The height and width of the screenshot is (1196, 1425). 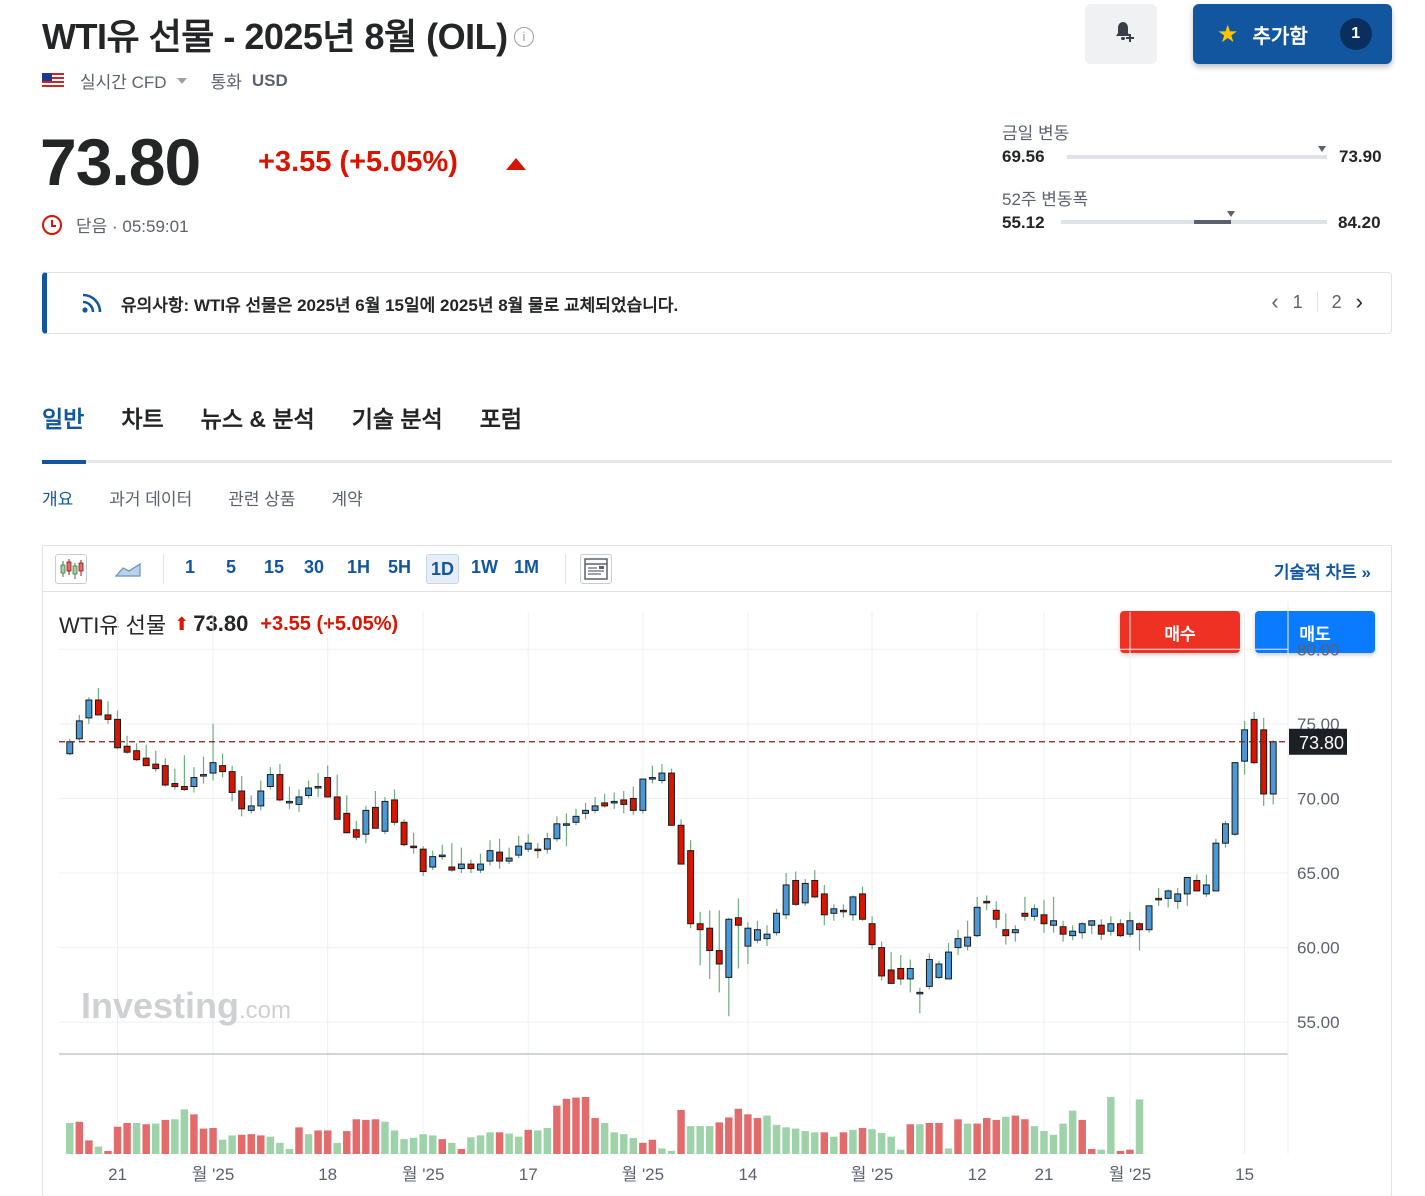 I want to click on interval-1mo: 1M, so click(x=526, y=567).